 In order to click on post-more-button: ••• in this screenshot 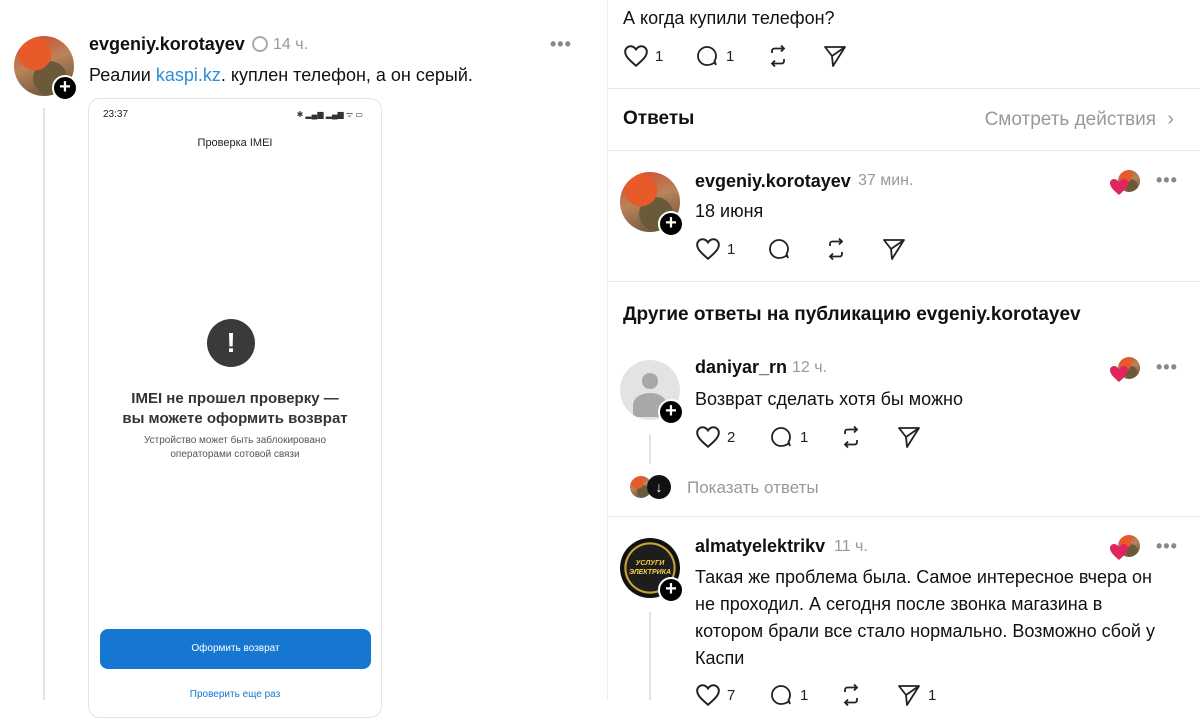, I will do `click(561, 44)`.